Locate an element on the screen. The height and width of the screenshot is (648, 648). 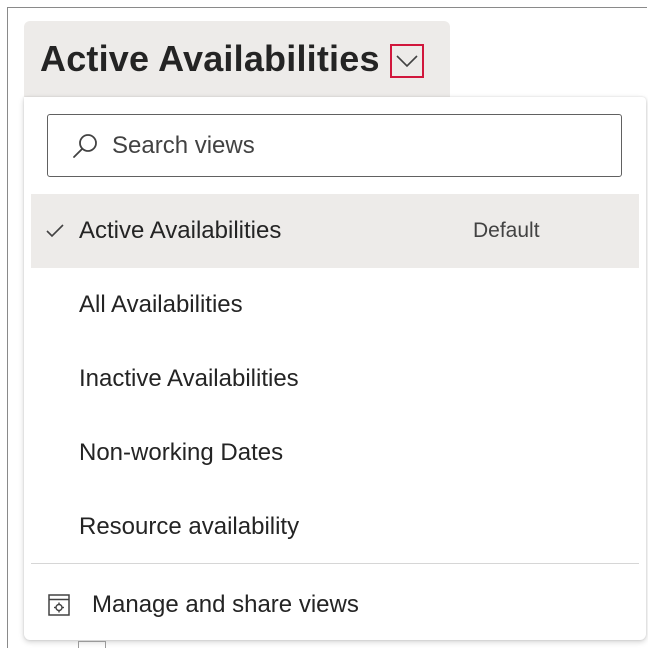
view-item-non-working-dates: Non-working Dates is located at coordinates (335, 453).